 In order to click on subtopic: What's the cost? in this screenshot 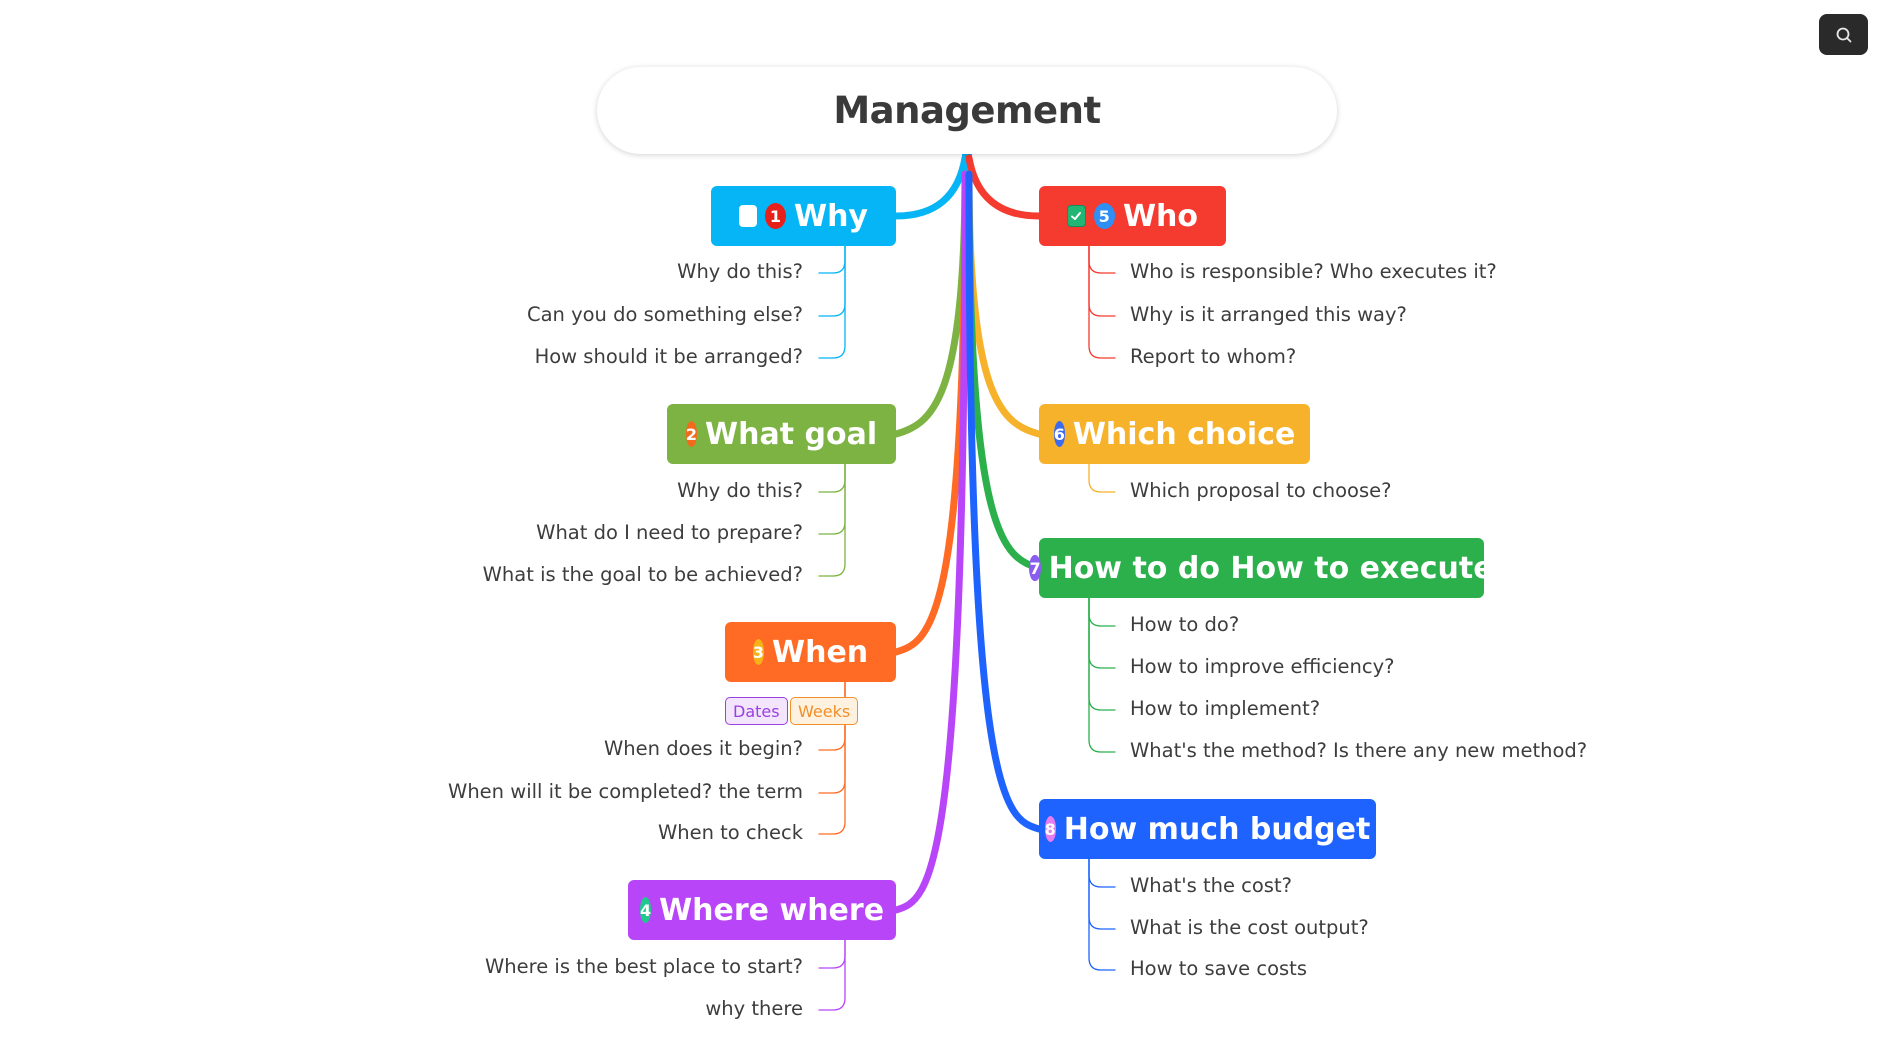, I will do `click(1211, 885)`.